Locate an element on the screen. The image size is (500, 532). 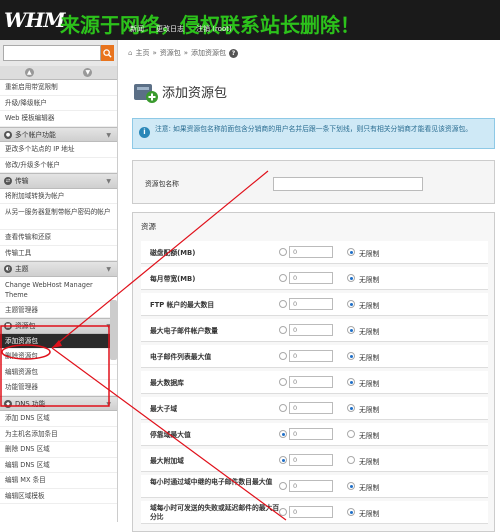
sidebar-item: 为主机名添加条目 is located at coordinates (58, 434).